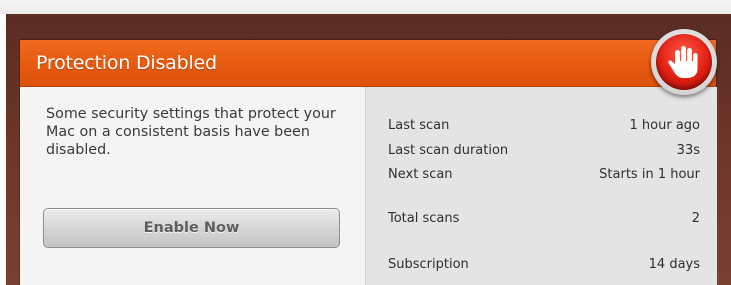 The width and height of the screenshot is (731, 285). Describe the element at coordinates (544, 266) in the screenshot. I see `stat-row-subscription: Subscription 14 days` at that location.